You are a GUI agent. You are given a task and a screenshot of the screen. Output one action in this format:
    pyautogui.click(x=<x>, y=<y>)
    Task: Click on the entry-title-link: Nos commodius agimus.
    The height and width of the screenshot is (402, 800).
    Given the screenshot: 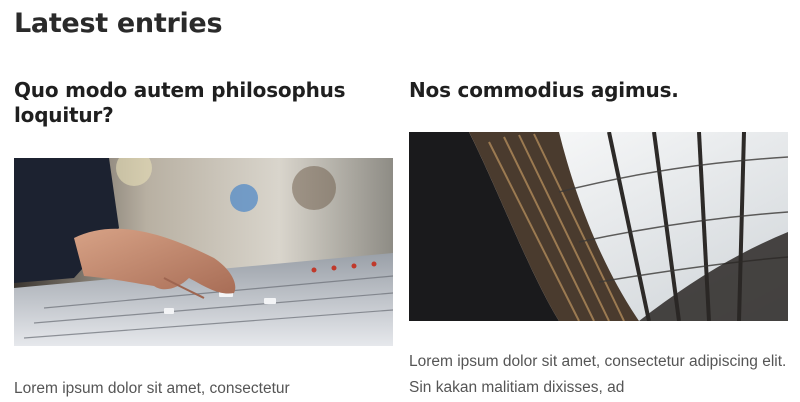 What is the action you would take?
    pyautogui.click(x=599, y=92)
    